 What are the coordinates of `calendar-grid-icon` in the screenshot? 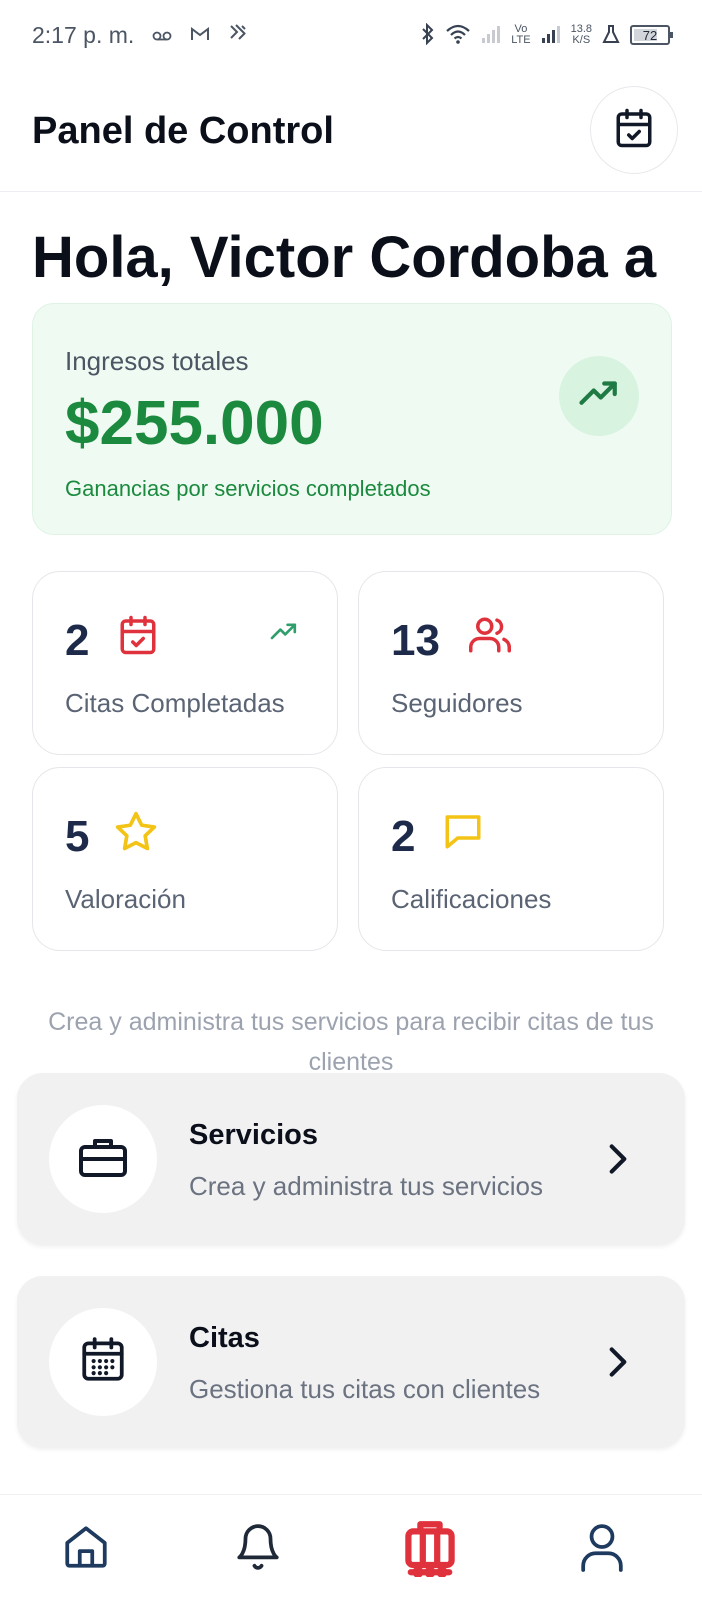 It's located at (103, 1362).